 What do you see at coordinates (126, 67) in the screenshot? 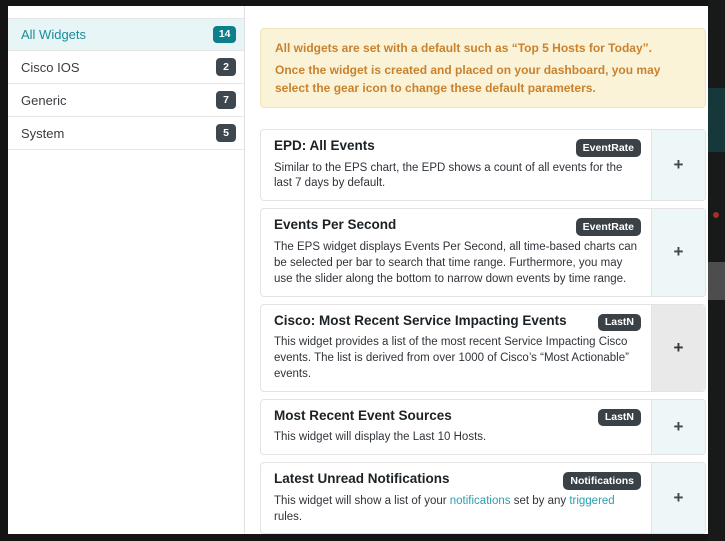
I see `sidebar-item-cisco-ios: Cisco IOS 2` at bounding box center [126, 67].